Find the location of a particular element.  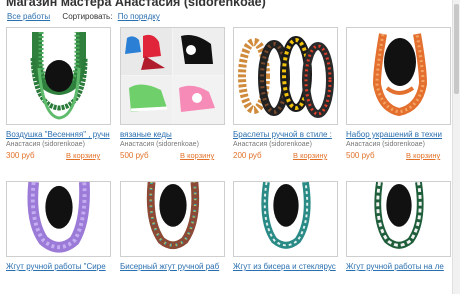

product-image-multicolor-rope-necklace is located at coordinates (172, 219).